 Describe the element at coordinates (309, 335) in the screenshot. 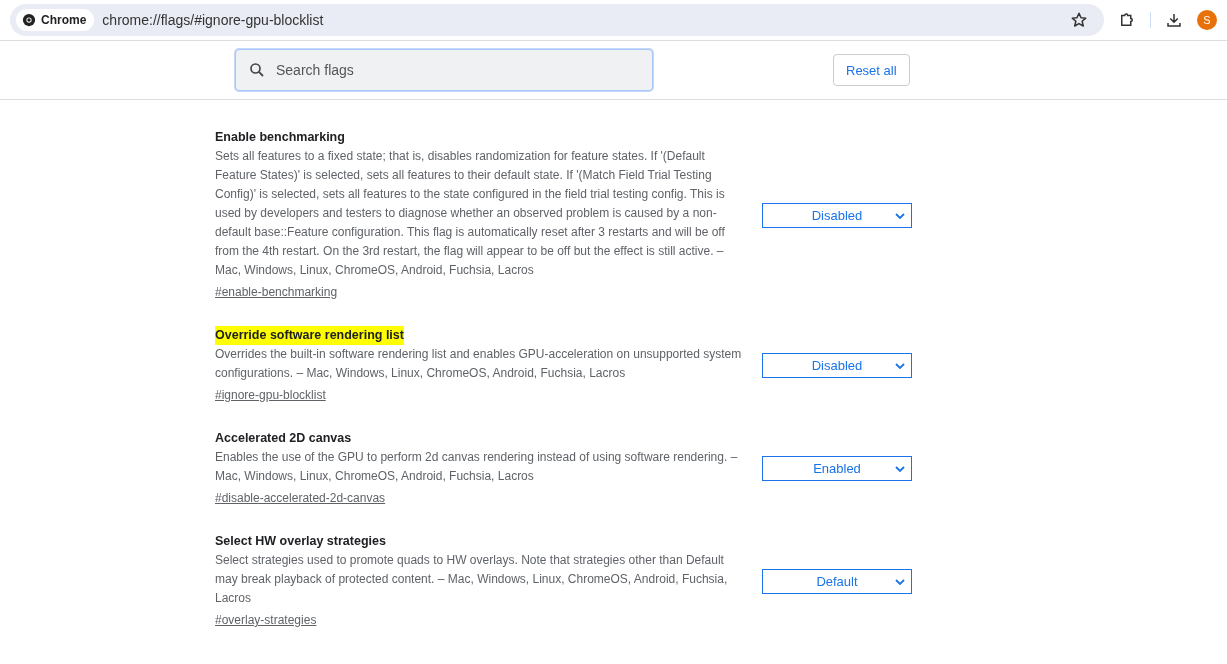

I see `flag-title: Override software rendering list` at that location.